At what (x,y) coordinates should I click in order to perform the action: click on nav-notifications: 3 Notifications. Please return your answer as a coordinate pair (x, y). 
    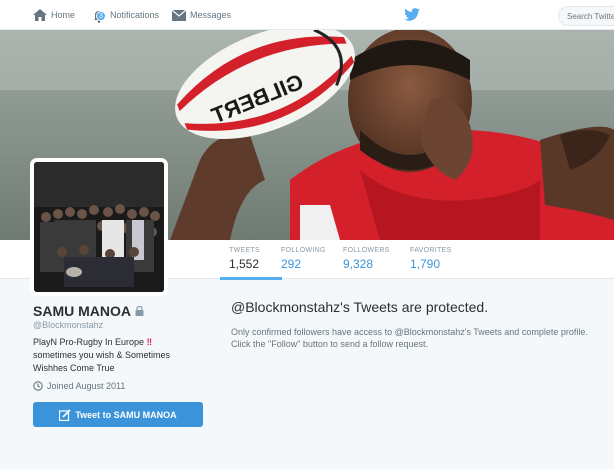
    Looking at the image, I should click on (125, 15).